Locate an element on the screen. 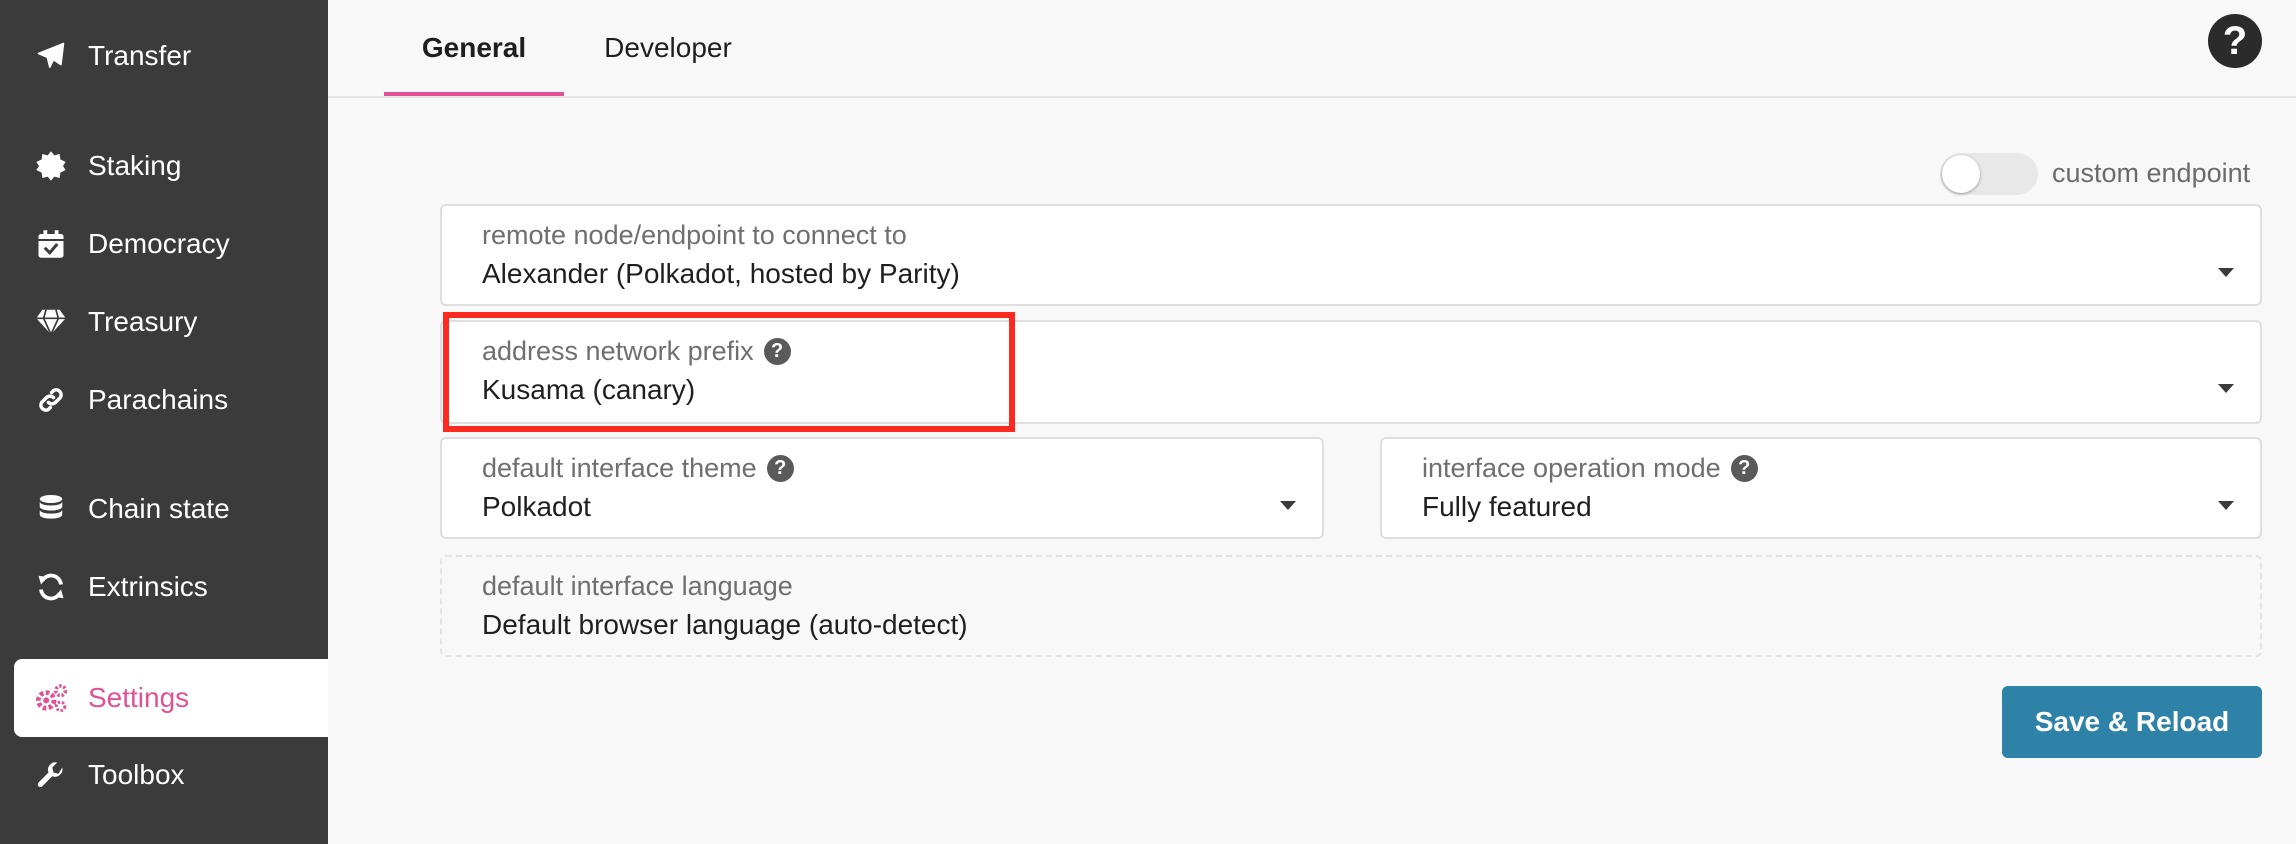 The height and width of the screenshot is (844, 2296). address-prefix-label: address network prefix? is located at coordinates (636, 351).